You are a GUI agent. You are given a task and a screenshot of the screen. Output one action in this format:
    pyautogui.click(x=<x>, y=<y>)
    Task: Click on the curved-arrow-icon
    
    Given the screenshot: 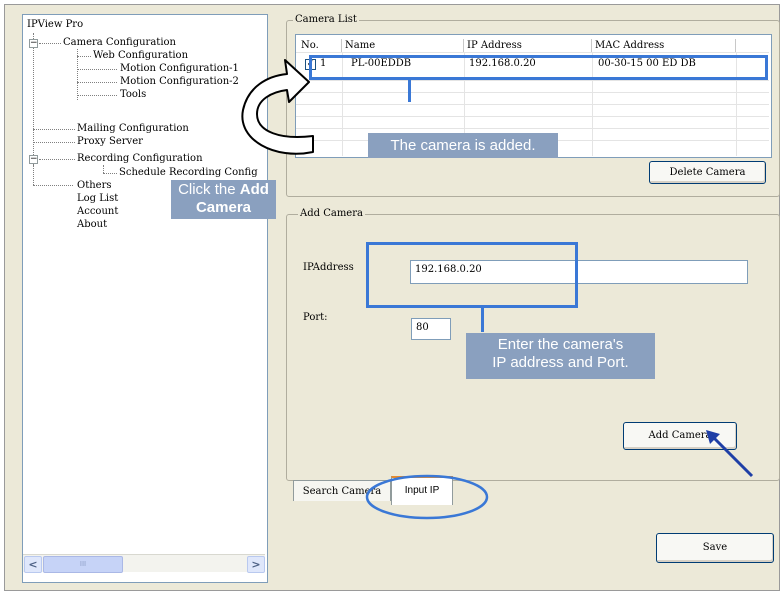 What is the action you would take?
    pyautogui.click(x=277, y=107)
    